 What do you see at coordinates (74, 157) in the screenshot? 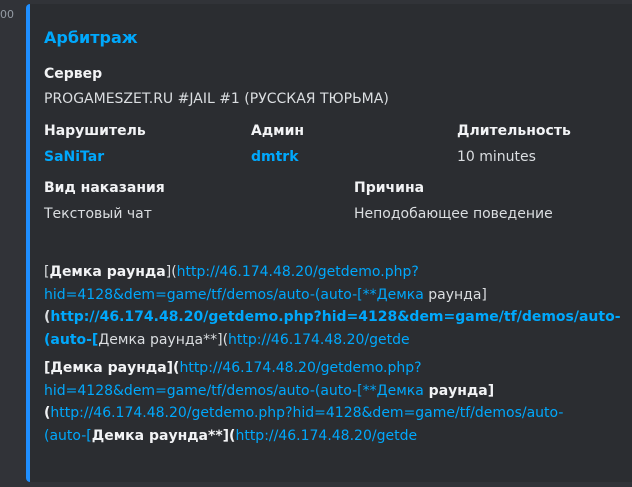
I see `field-violator-link: SaNiTar` at bounding box center [74, 157].